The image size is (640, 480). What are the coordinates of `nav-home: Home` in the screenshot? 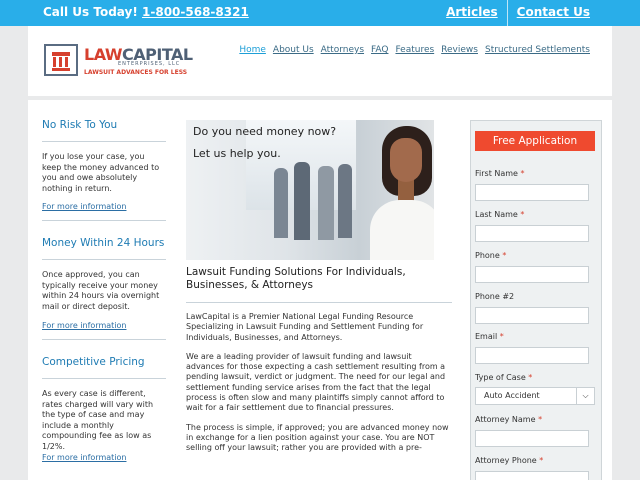 It's located at (252, 50).